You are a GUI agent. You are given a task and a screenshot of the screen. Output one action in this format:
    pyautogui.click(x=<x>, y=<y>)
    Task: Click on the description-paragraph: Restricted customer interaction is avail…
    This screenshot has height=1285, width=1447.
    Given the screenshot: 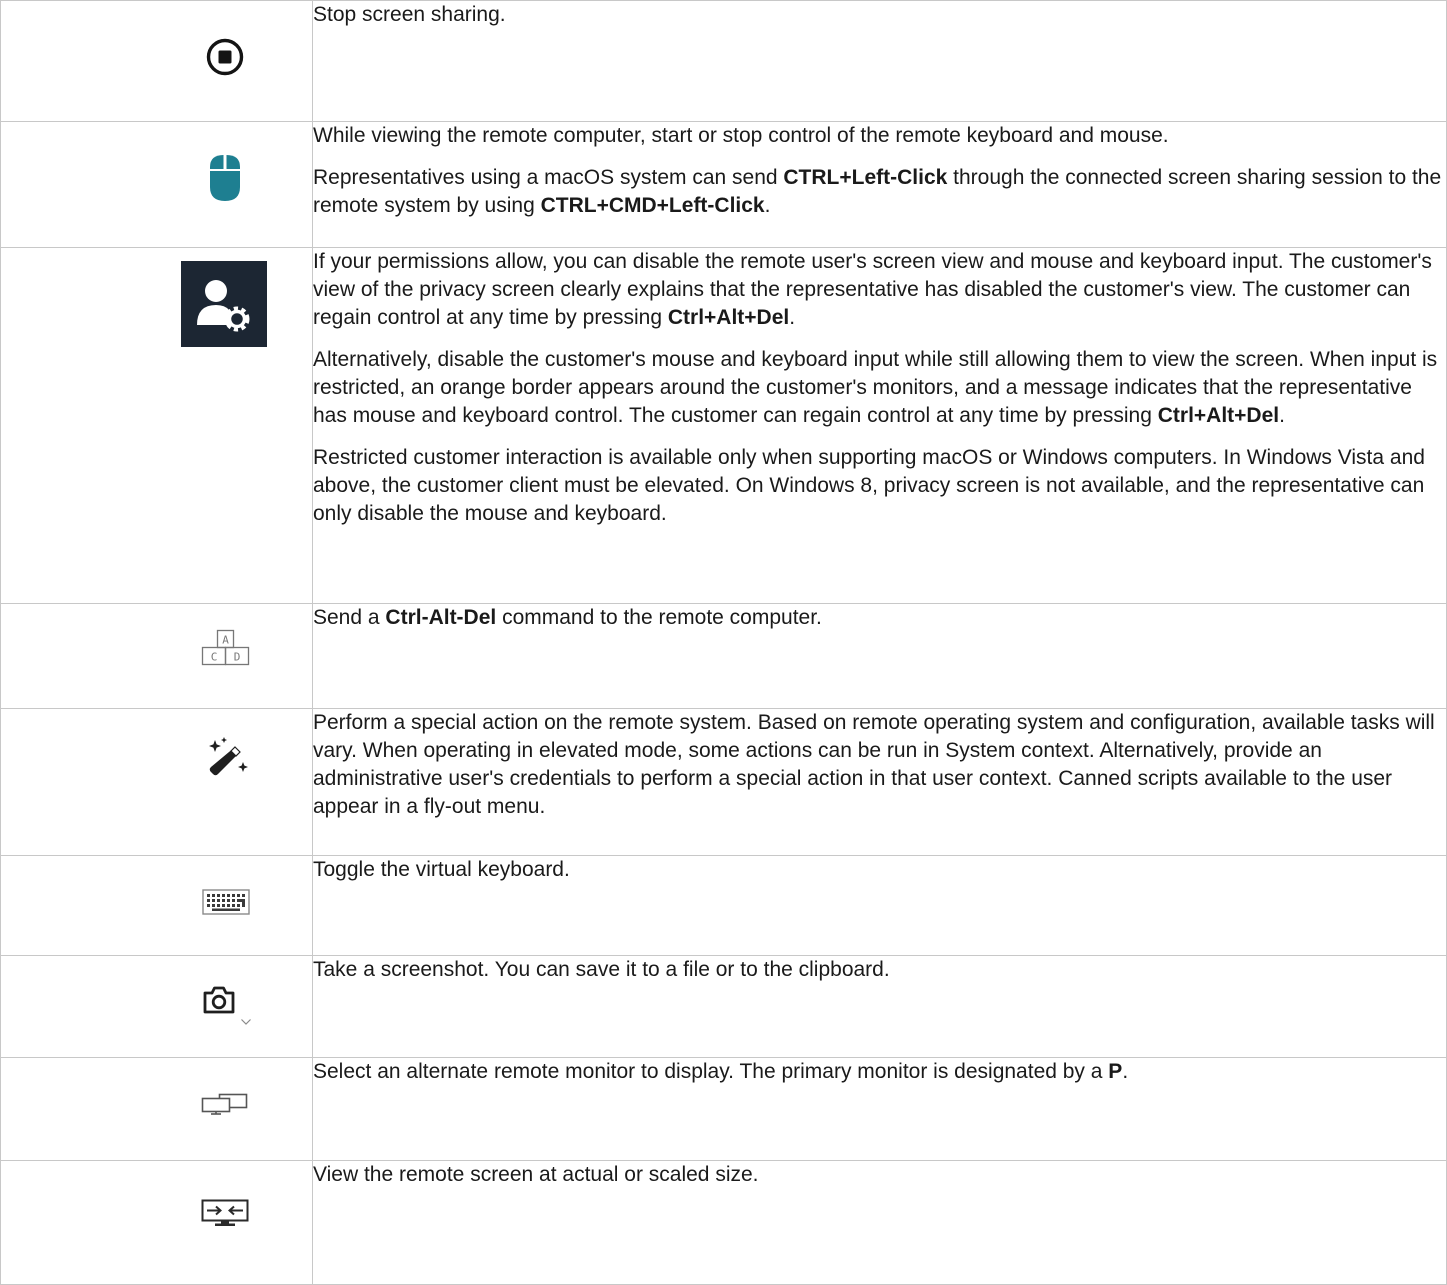 What is the action you would take?
    pyautogui.click(x=879, y=486)
    